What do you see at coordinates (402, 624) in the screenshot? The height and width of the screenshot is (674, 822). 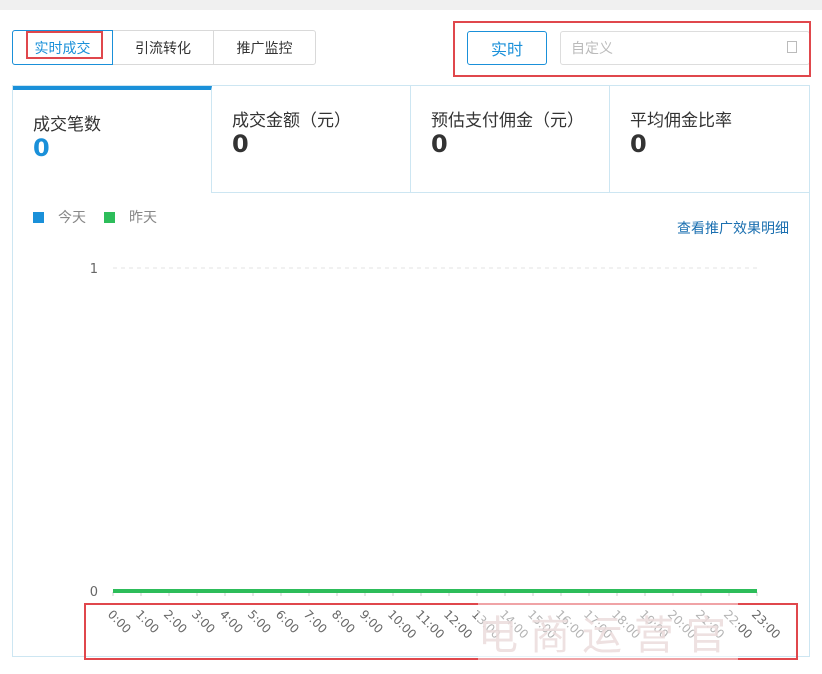 I see `x-tick-label: 10:00` at bounding box center [402, 624].